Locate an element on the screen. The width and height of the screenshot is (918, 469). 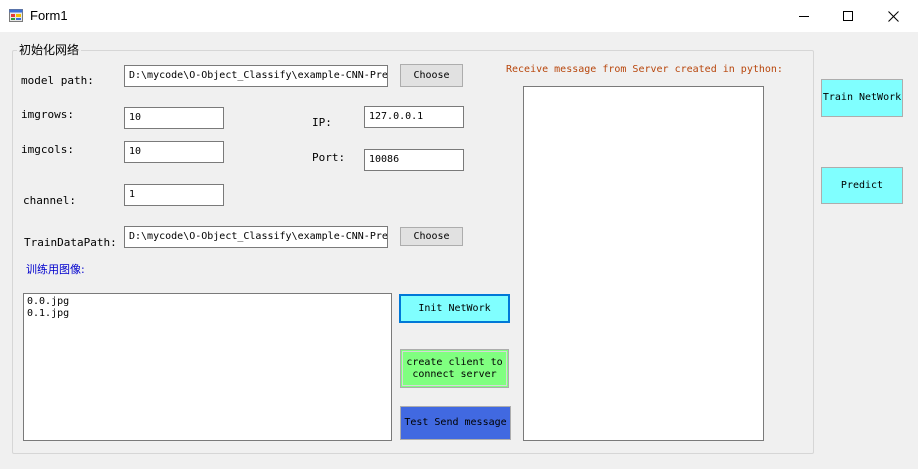
imgcols-label: imgcols: is located at coordinates (47, 149).